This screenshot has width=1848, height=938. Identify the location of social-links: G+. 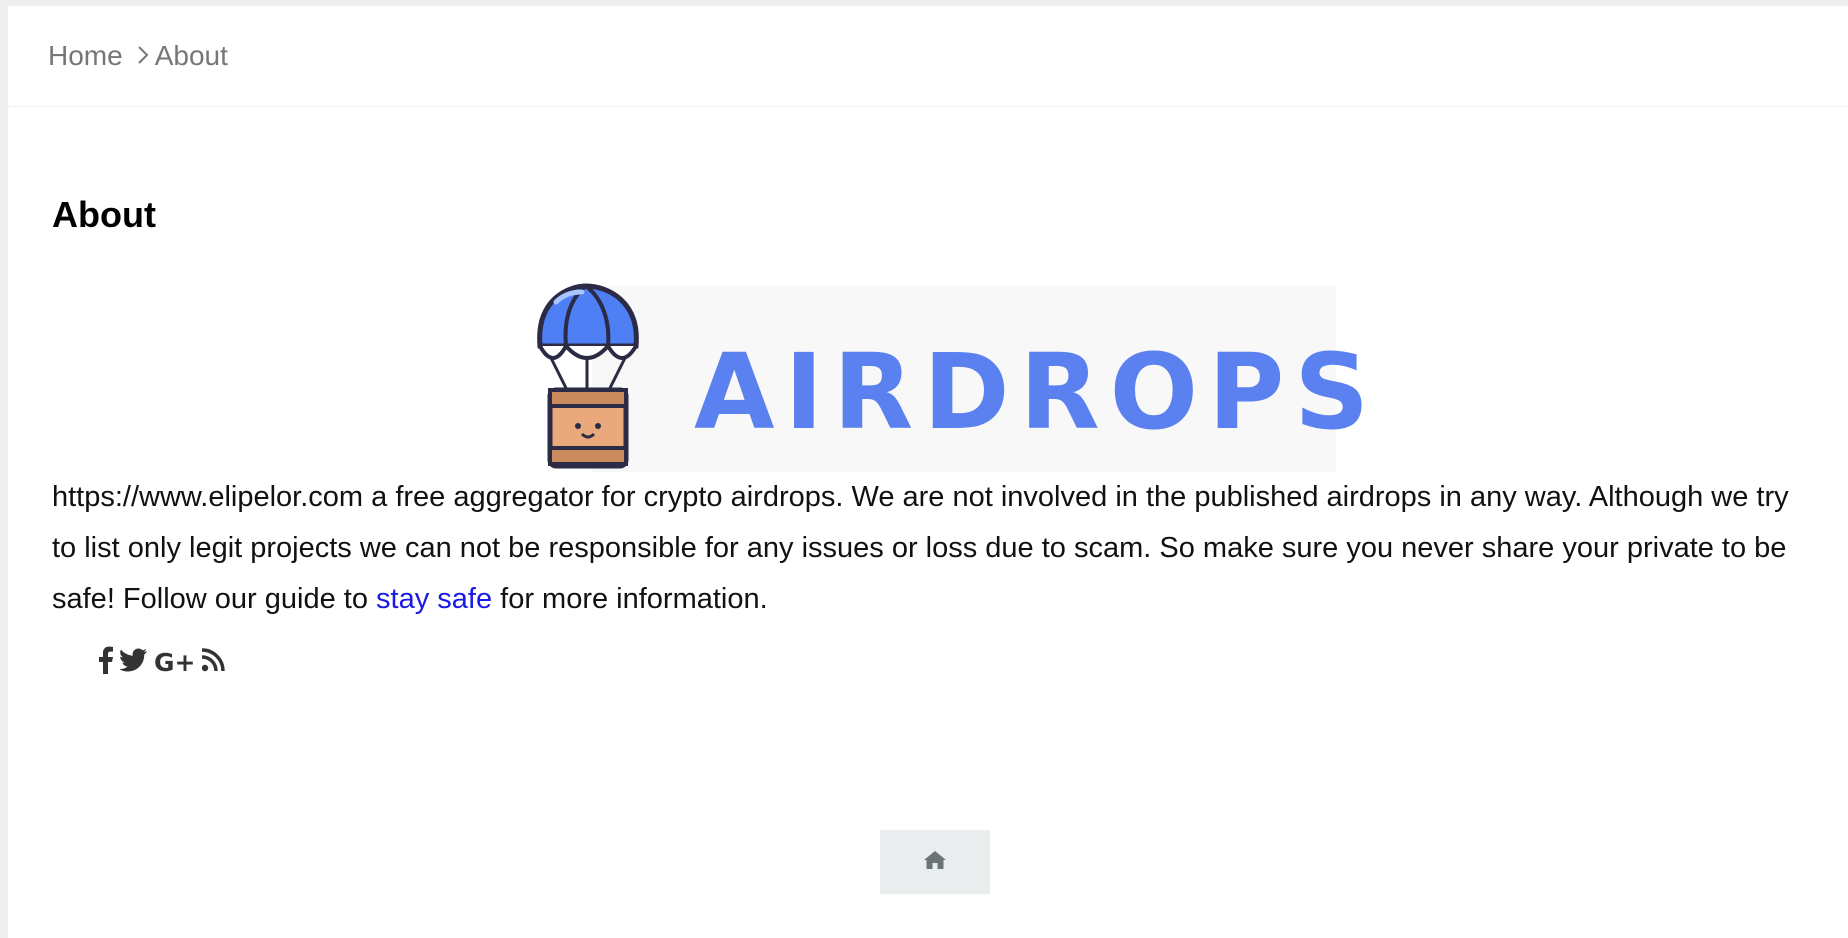
(162, 662).